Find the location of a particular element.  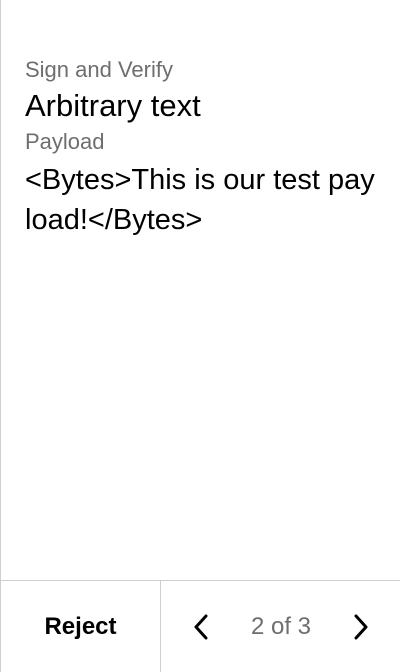

payload-value: <Bytes>This is our test payload!</Bytes> is located at coordinates (200, 200).